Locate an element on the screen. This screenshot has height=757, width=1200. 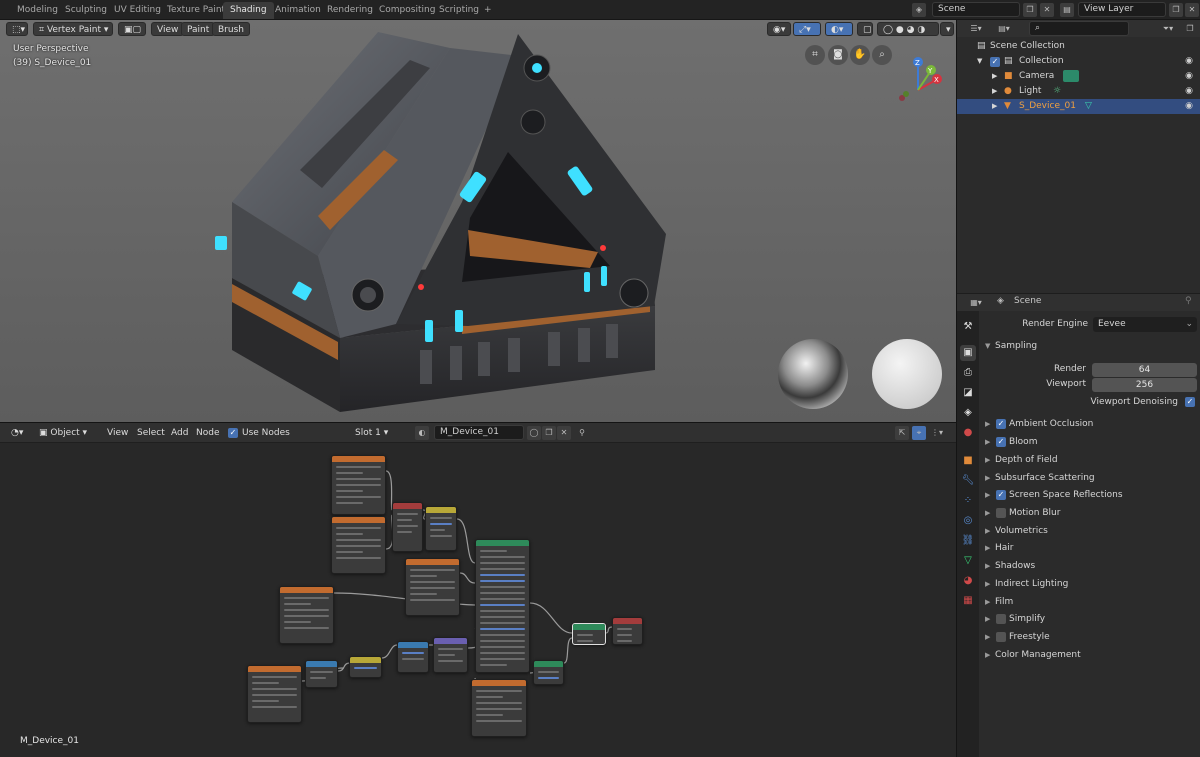
data-tab-icon: ▽ is located at coordinates (968, 561).